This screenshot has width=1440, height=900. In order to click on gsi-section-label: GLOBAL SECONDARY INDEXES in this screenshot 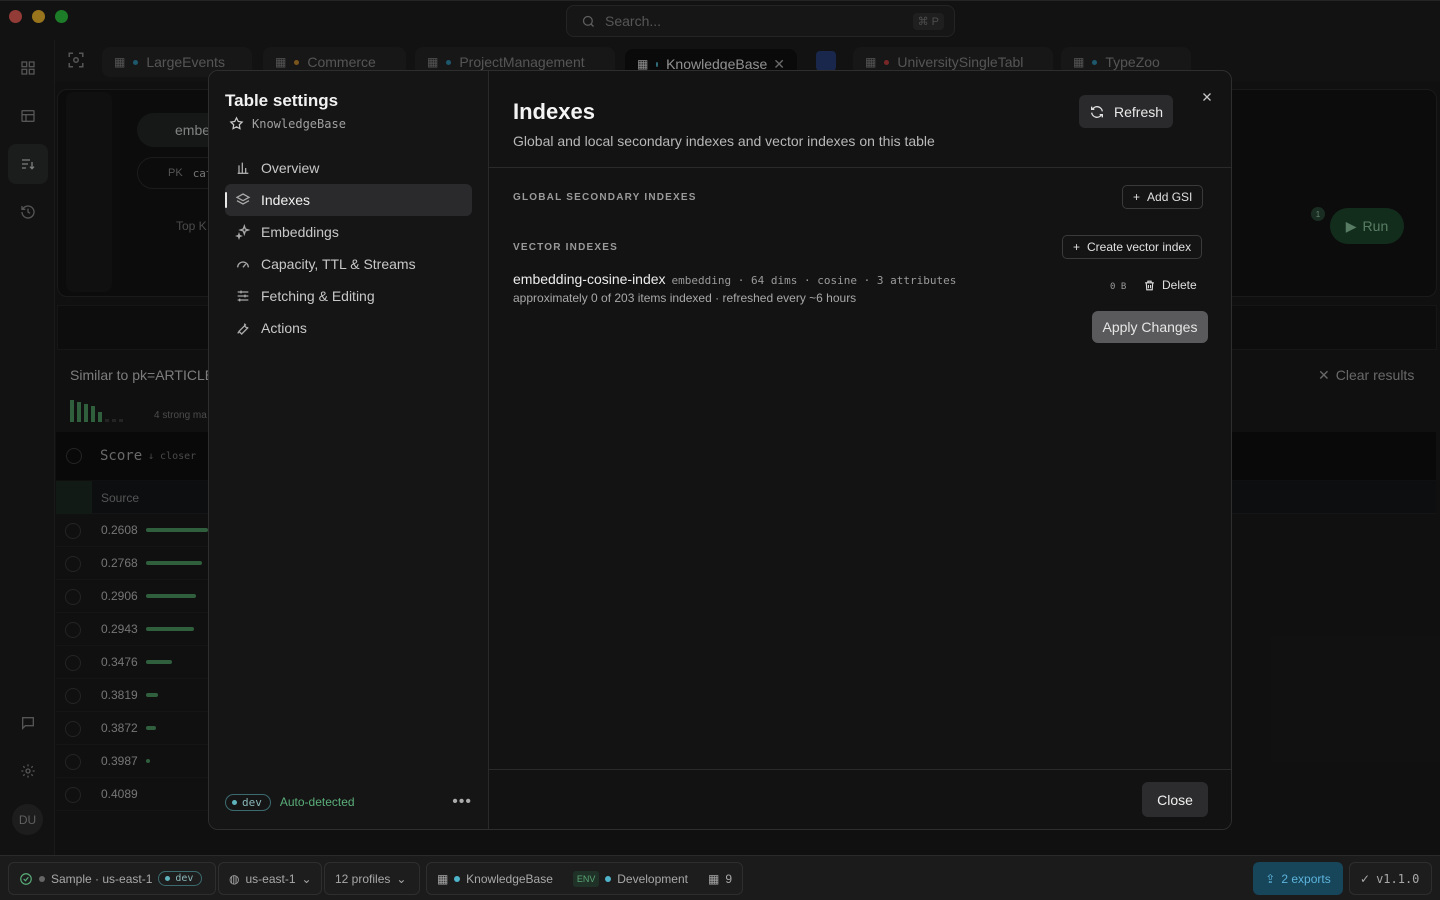, I will do `click(605, 197)`.